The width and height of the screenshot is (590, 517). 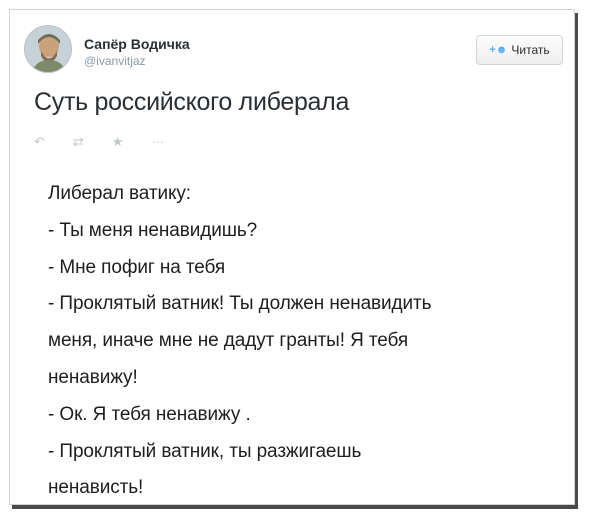 I want to click on text-line: - Проклятый ватник, ты разжигаешь, so click(x=205, y=451).